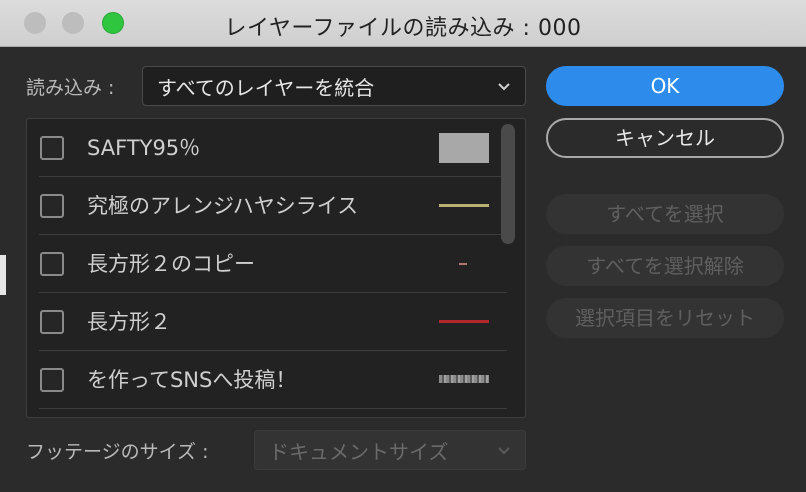 The height and width of the screenshot is (492, 806). Describe the element at coordinates (223, 206) in the screenshot. I see `layer-name: 究極のアレンジハヤシライス` at that location.